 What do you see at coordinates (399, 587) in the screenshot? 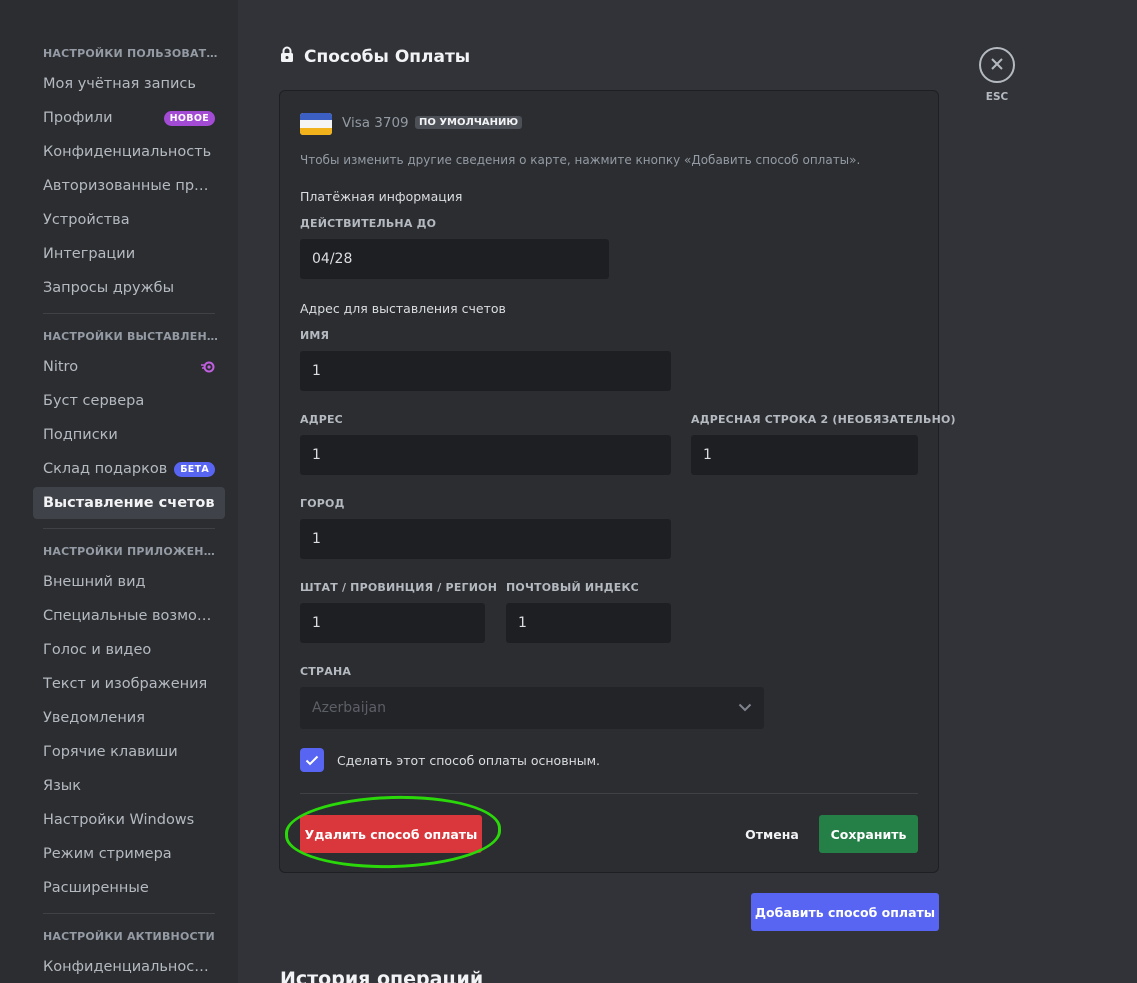
I see `state-label: ШТАТ / ПРОВИНЦИЯ / РЕГИОН` at bounding box center [399, 587].